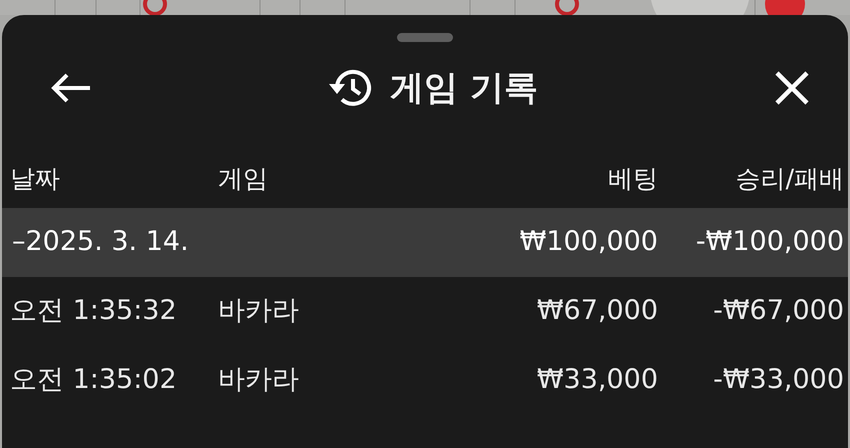  What do you see at coordinates (790, 179) in the screenshot?
I see `column-header: 승리/패배` at bounding box center [790, 179].